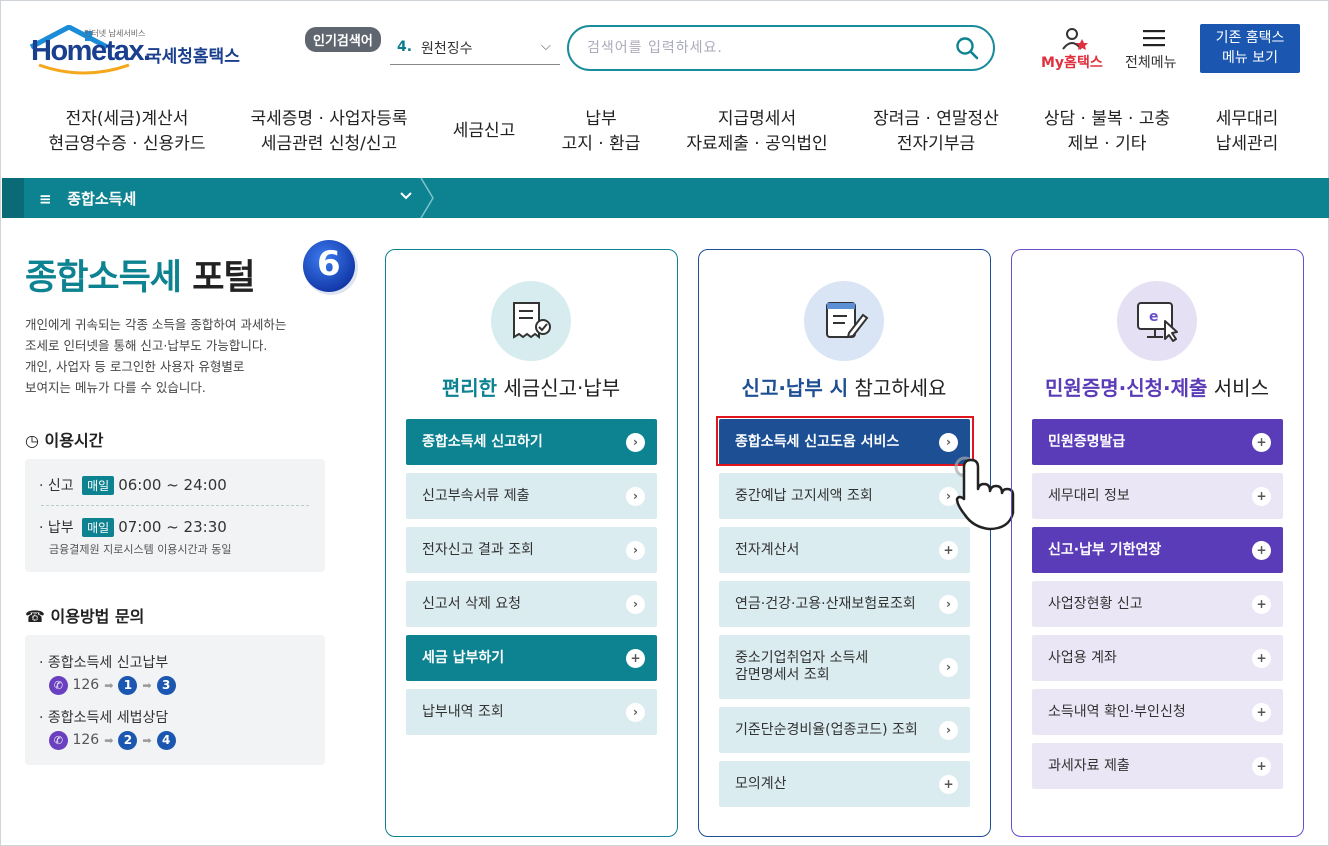 Image resolution: width=1329 pixels, height=846 pixels. Describe the element at coordinates (172, 485) in the screenshot. I see `hours-time: 06:00 ~ 24:00` at that location.